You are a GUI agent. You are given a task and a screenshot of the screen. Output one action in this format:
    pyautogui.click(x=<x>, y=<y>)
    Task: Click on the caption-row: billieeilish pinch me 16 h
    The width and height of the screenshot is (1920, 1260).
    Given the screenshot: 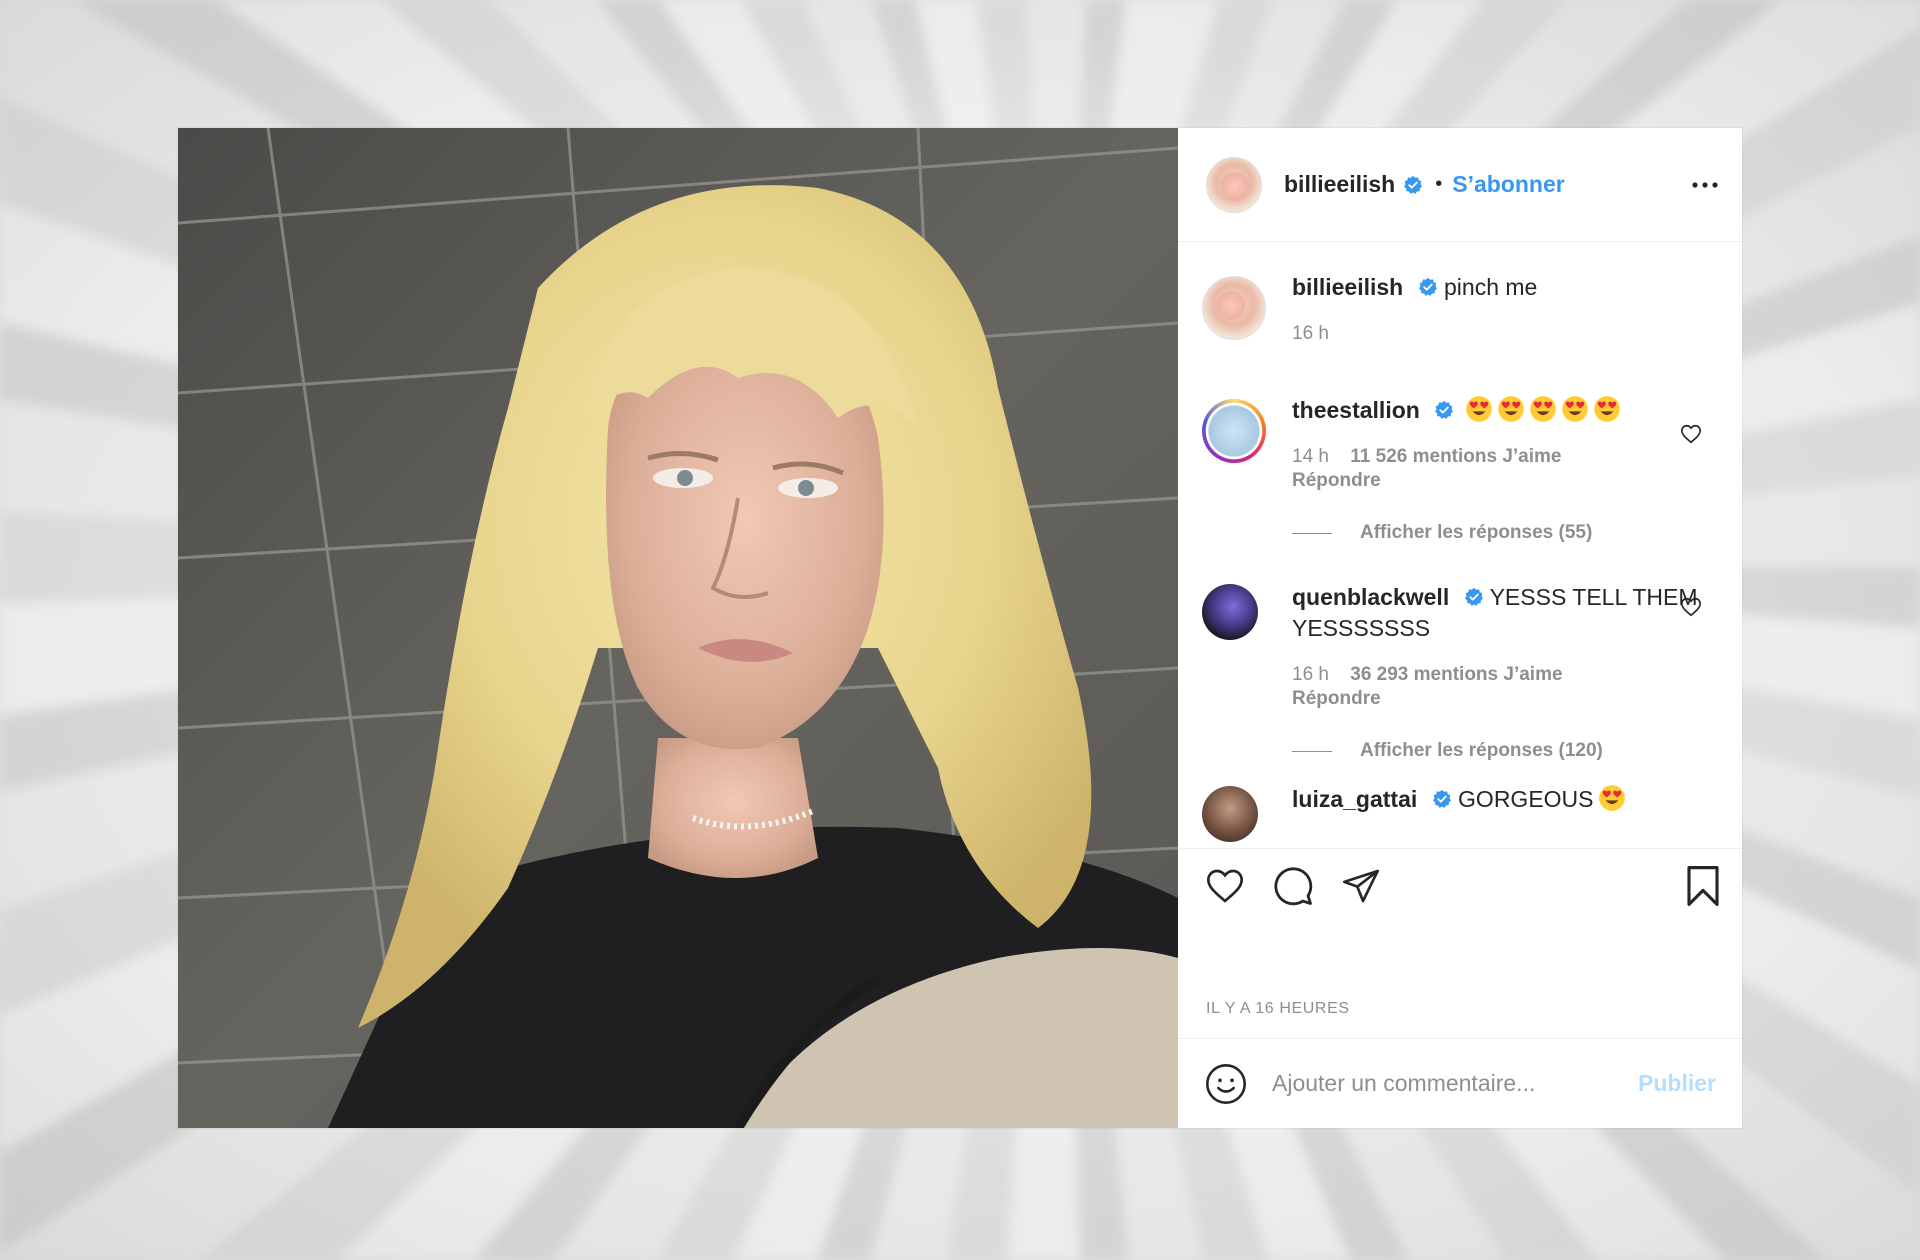 What is the action you would take?
    pyautogui.click(x=1461, y=304)
    